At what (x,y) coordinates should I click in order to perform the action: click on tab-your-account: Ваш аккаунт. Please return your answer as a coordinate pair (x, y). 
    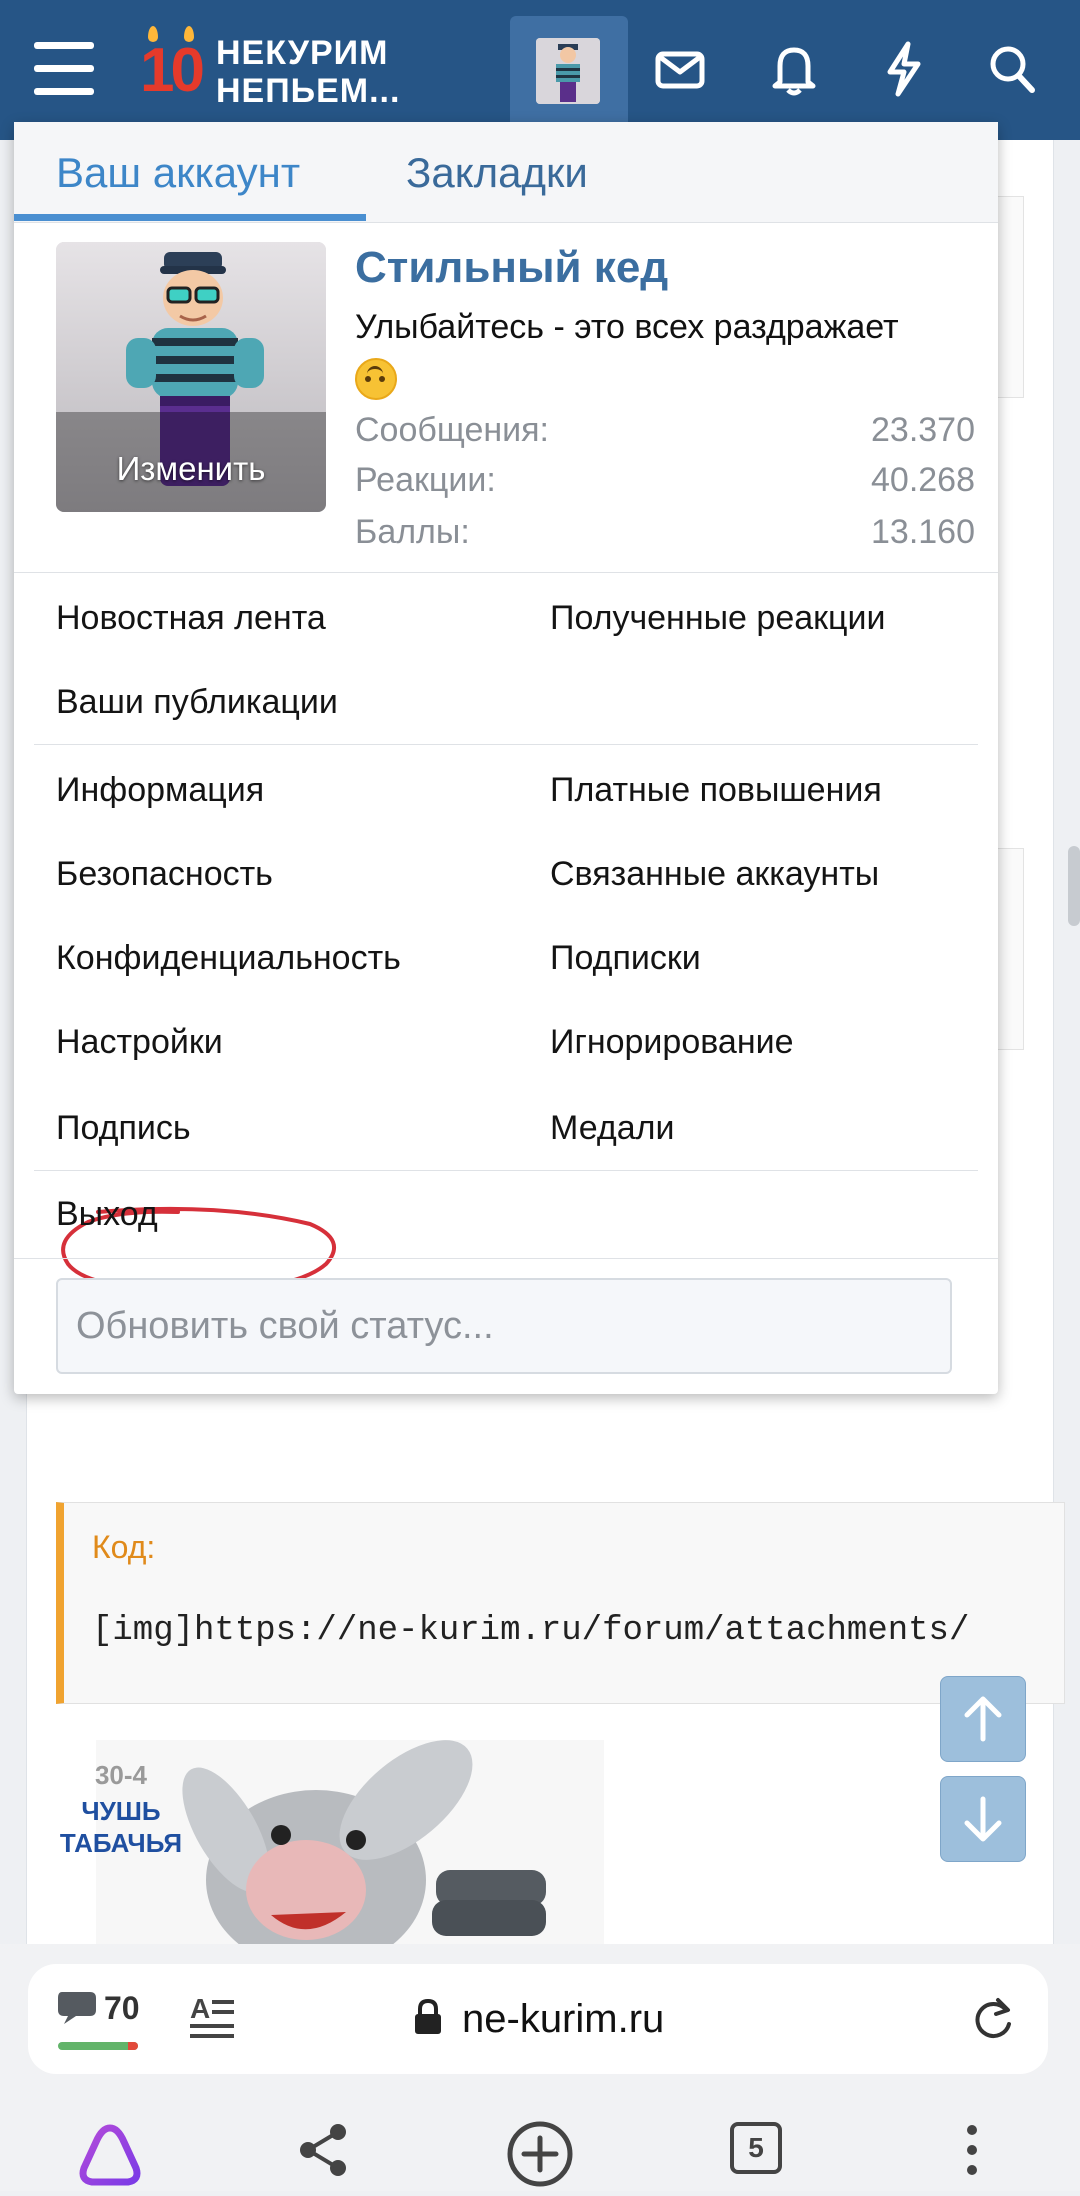
    Looking at the image, I should click on (178, 173).